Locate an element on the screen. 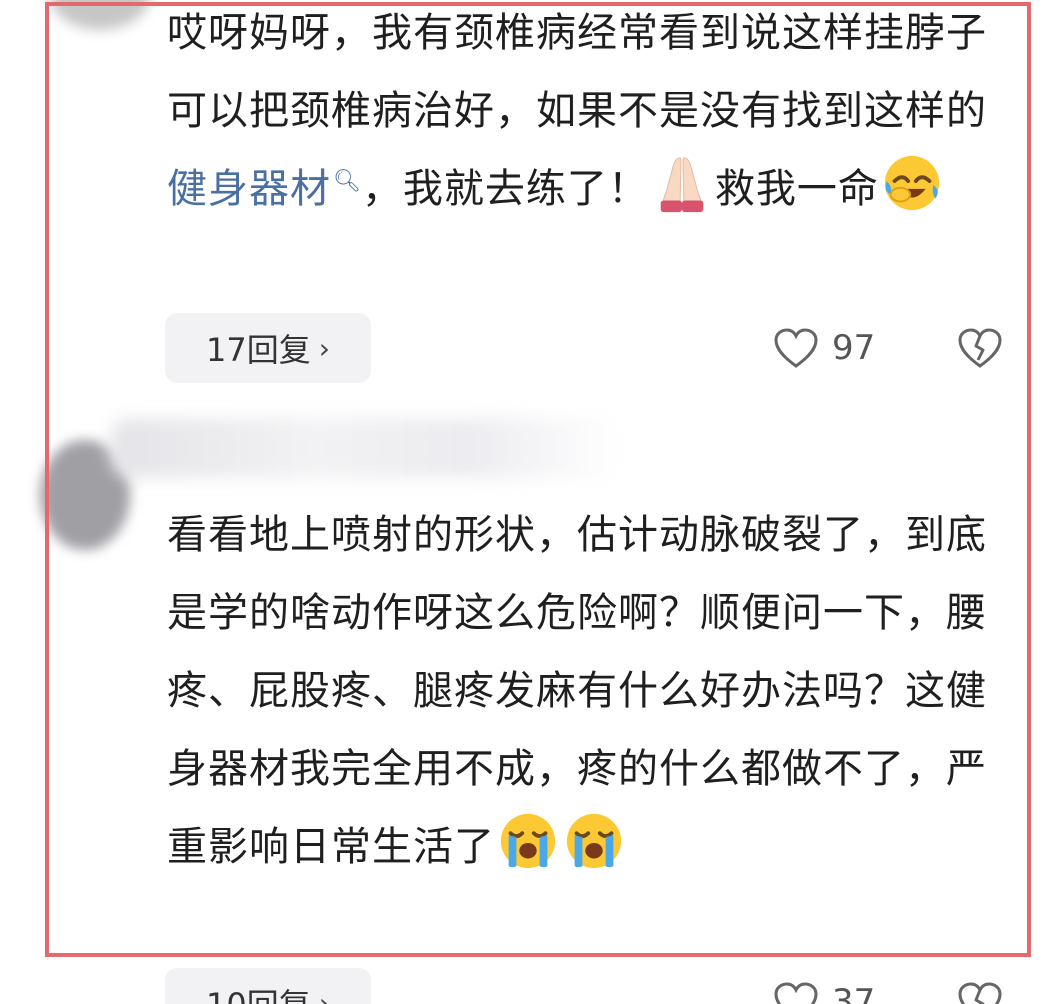 This screenshot has width=1052, height=1004. blurred-username is located at coordinates (365, 448).